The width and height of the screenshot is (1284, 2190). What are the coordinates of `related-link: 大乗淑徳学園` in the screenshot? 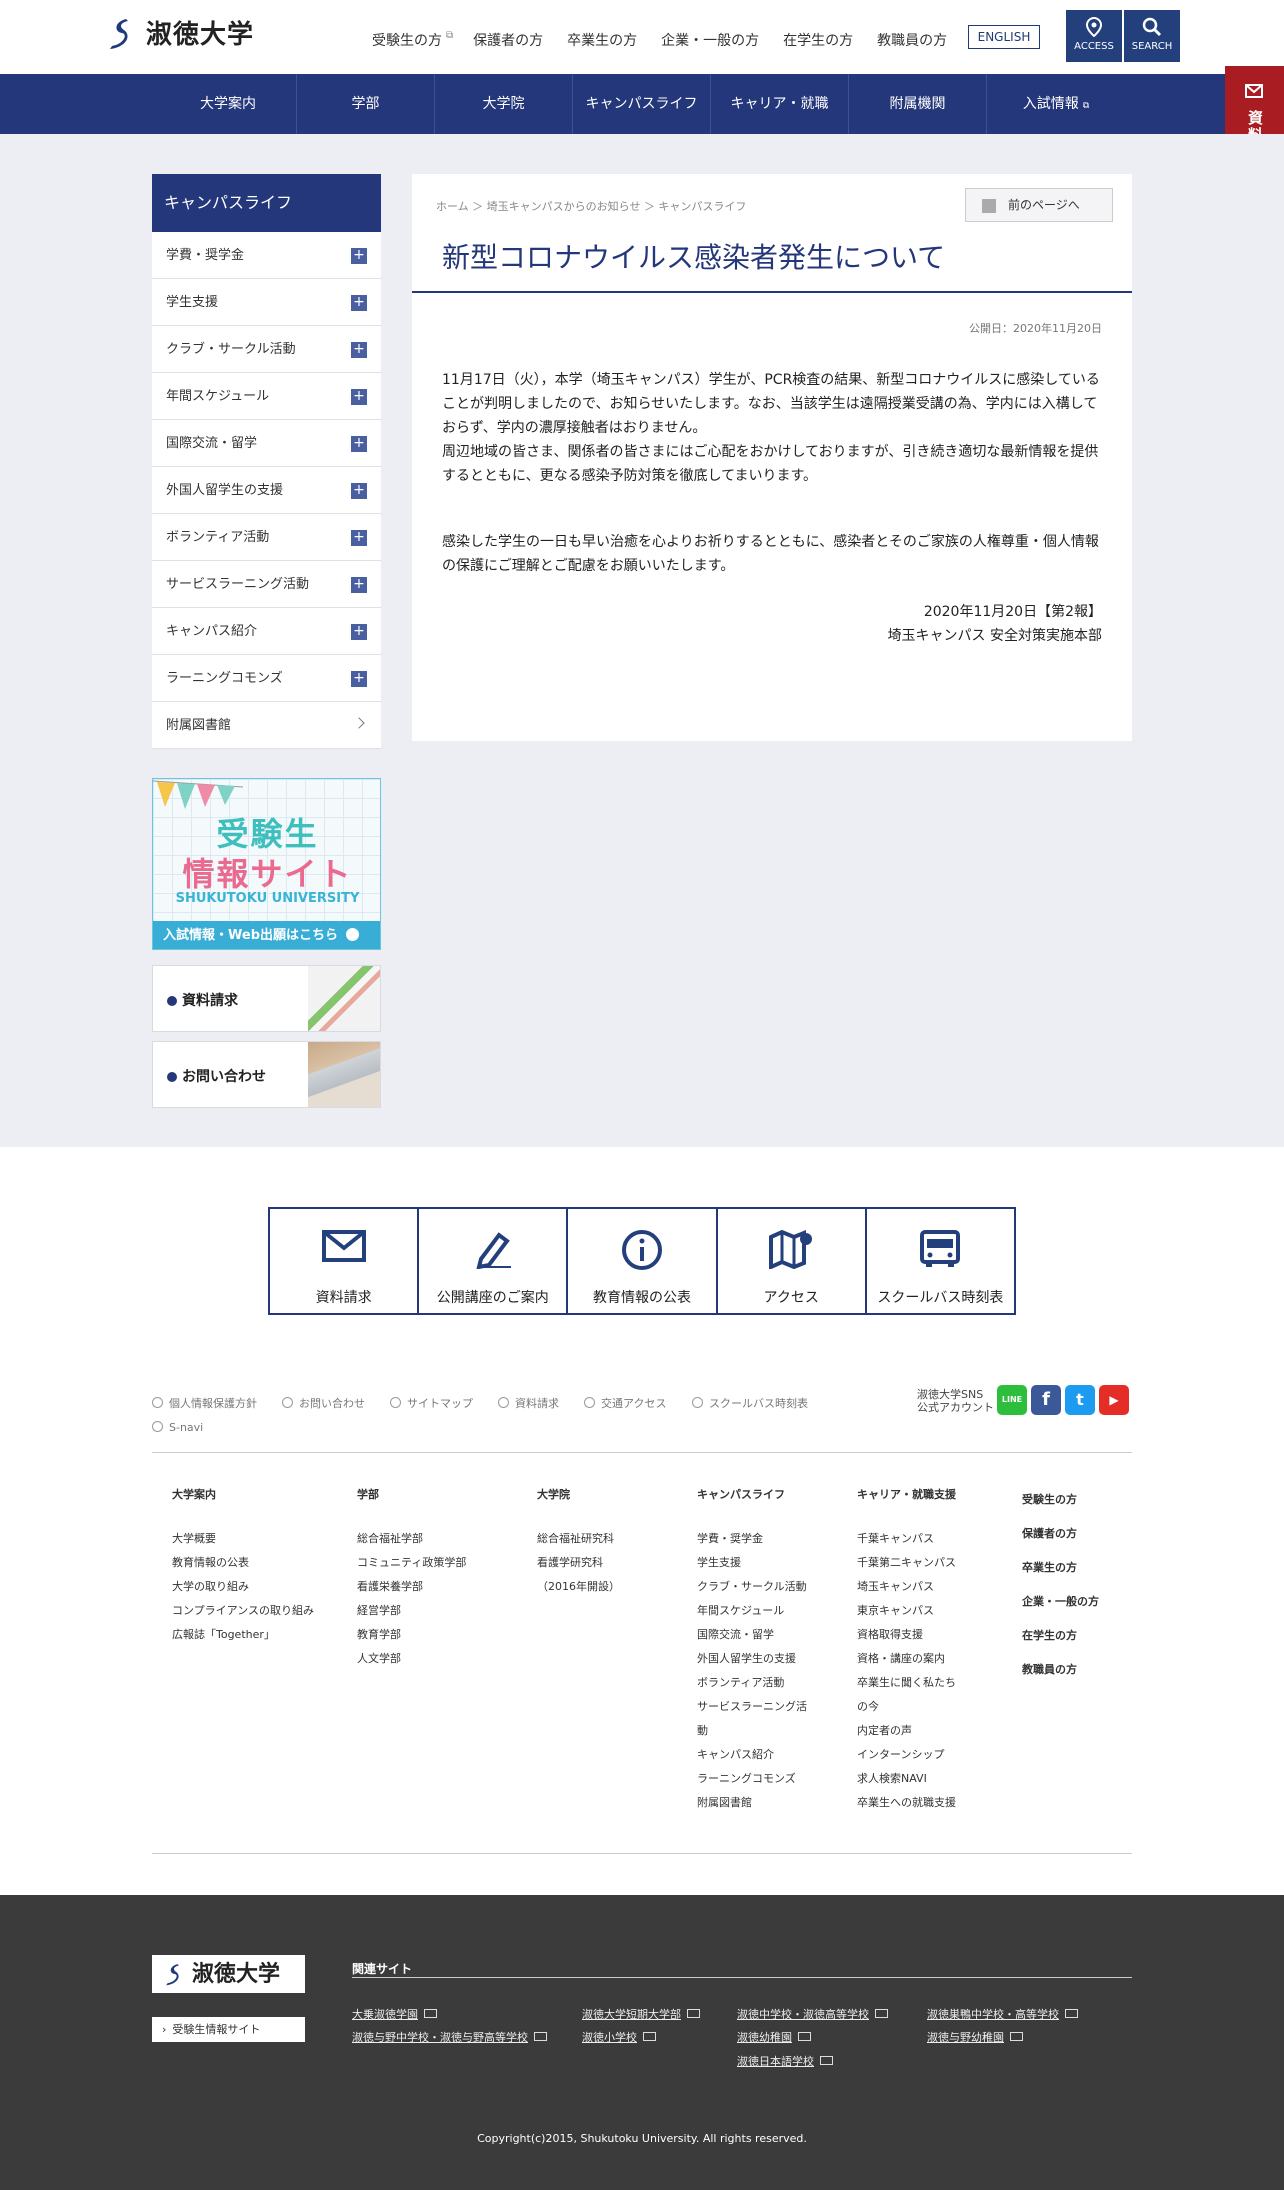 It's located at (394, 2014).